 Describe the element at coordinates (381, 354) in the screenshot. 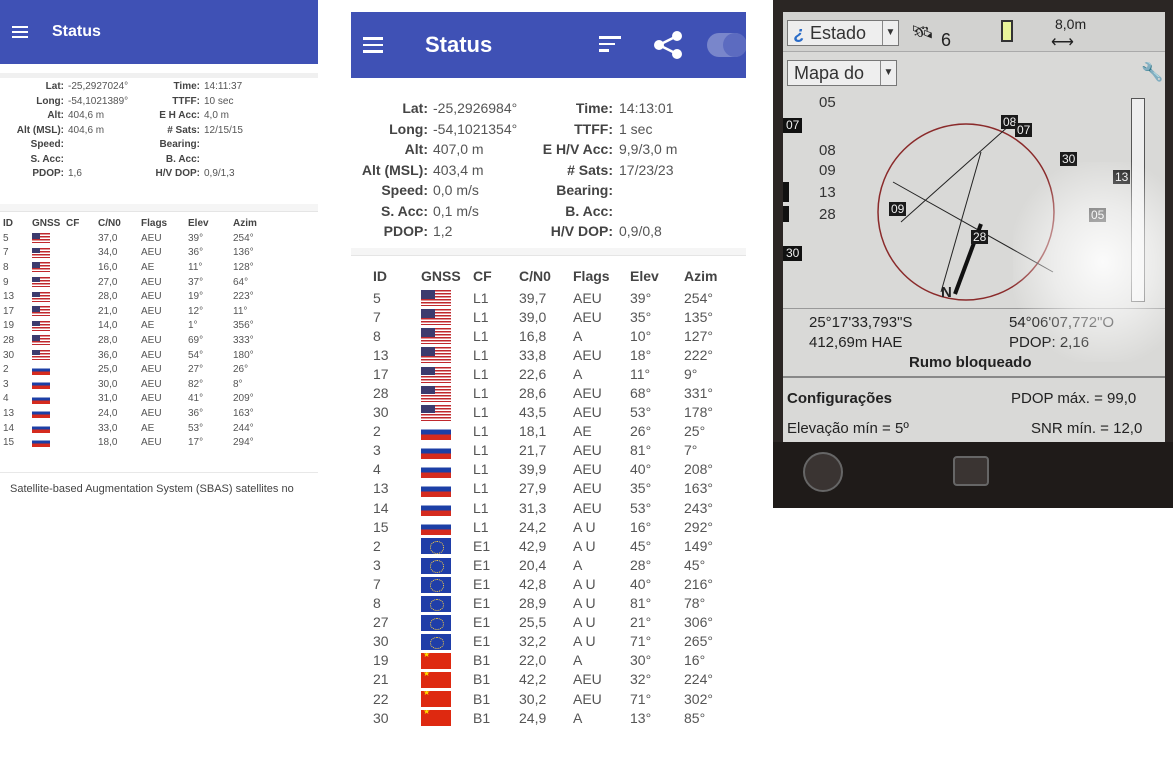

I see `sat-id: 13` at that location.